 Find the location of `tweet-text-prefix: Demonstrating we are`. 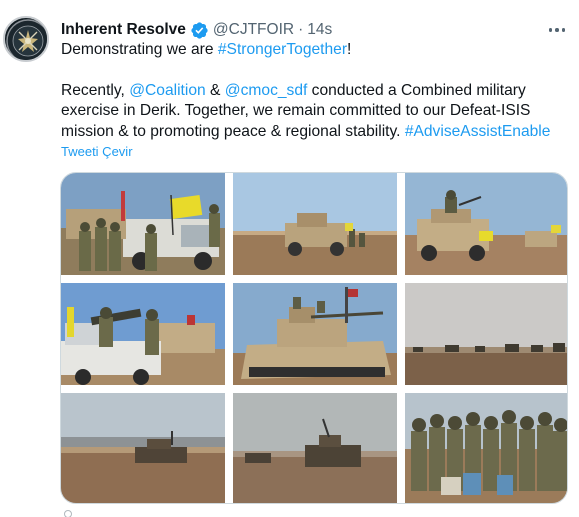

tweet-text-prefix: Demonstrating we are is located at coordinates (139, 49).